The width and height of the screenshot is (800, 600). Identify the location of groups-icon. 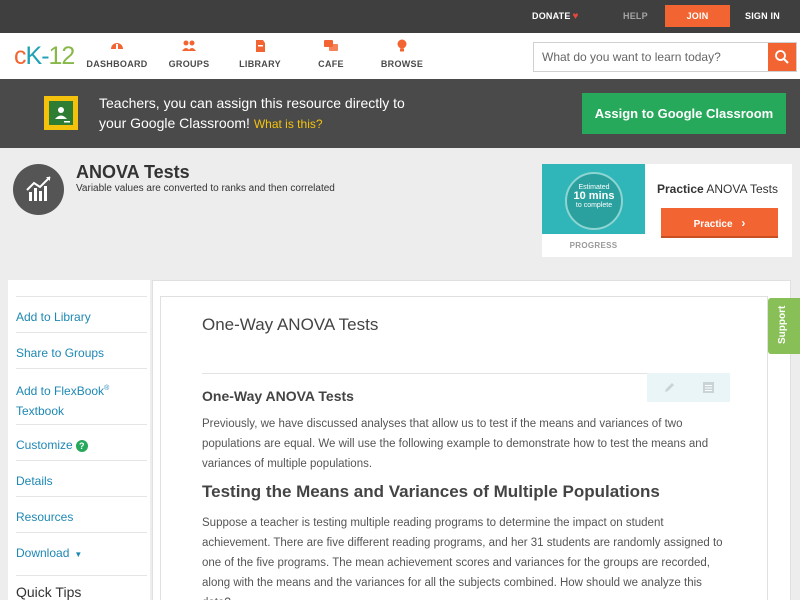
(189, 45).